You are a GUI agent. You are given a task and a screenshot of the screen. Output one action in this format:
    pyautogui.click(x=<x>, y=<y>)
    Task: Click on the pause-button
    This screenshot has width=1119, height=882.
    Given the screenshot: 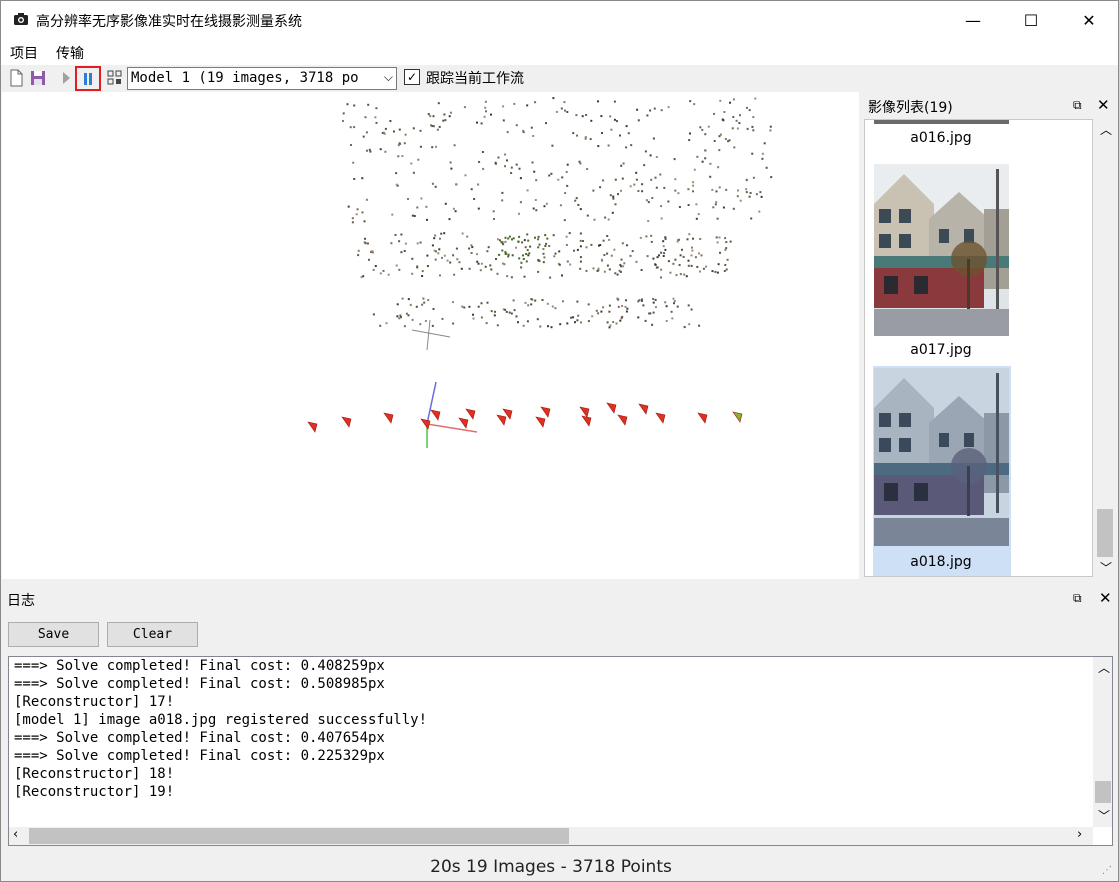 What is the action you would take?
    pyautogui.click(x=88, y=78)
    